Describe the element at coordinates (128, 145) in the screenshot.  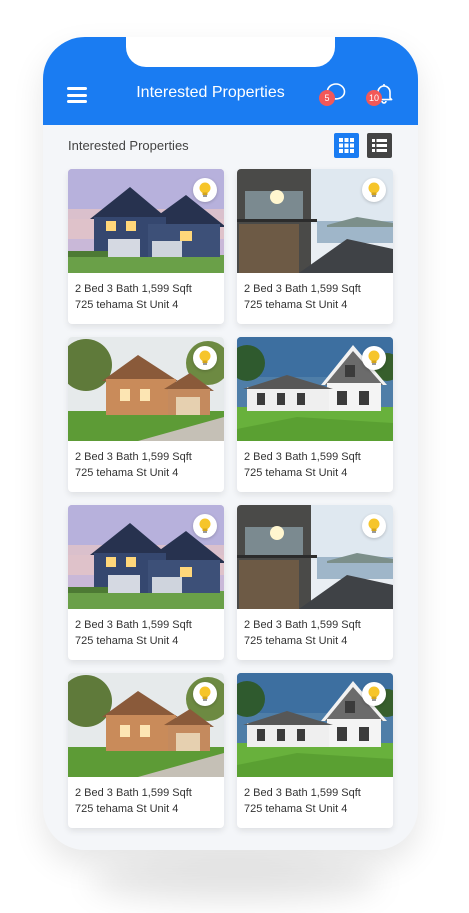
I see `section-title: Interested Properties` at that location.